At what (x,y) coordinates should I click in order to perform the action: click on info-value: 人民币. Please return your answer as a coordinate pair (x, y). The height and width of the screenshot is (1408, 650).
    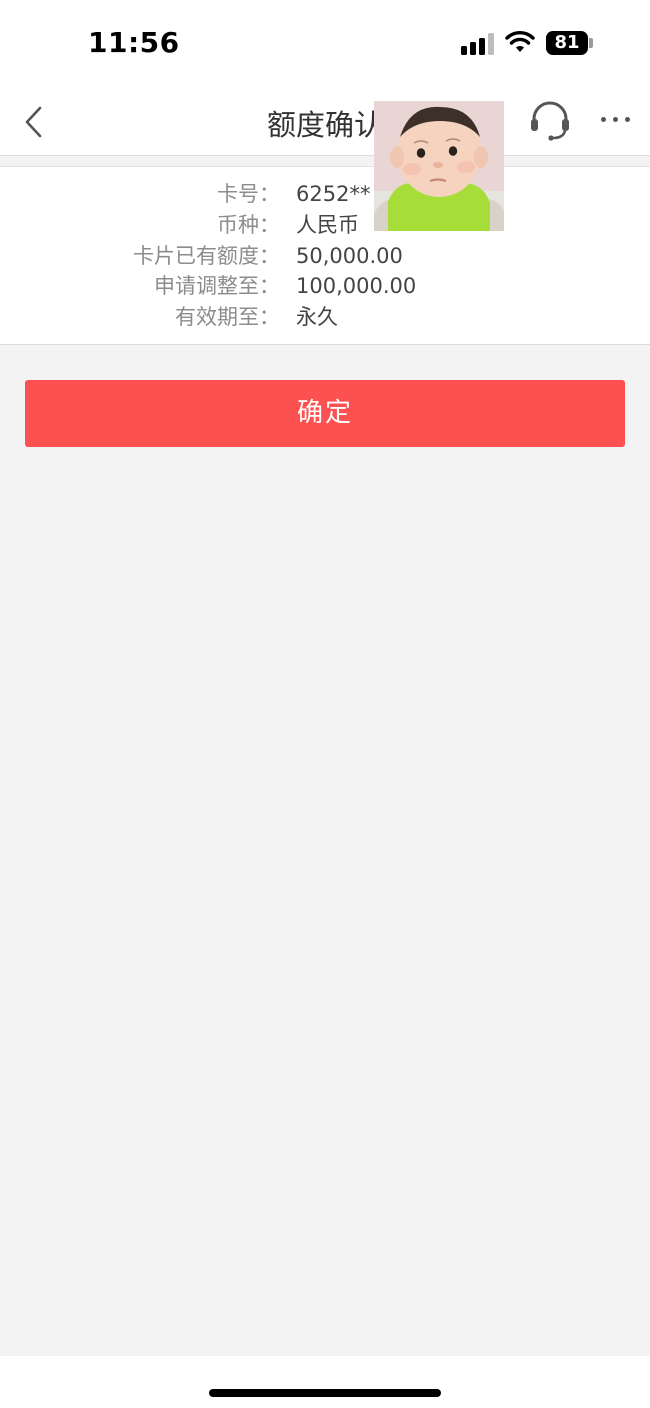
    Looking at the image, I should click on (327, 225).